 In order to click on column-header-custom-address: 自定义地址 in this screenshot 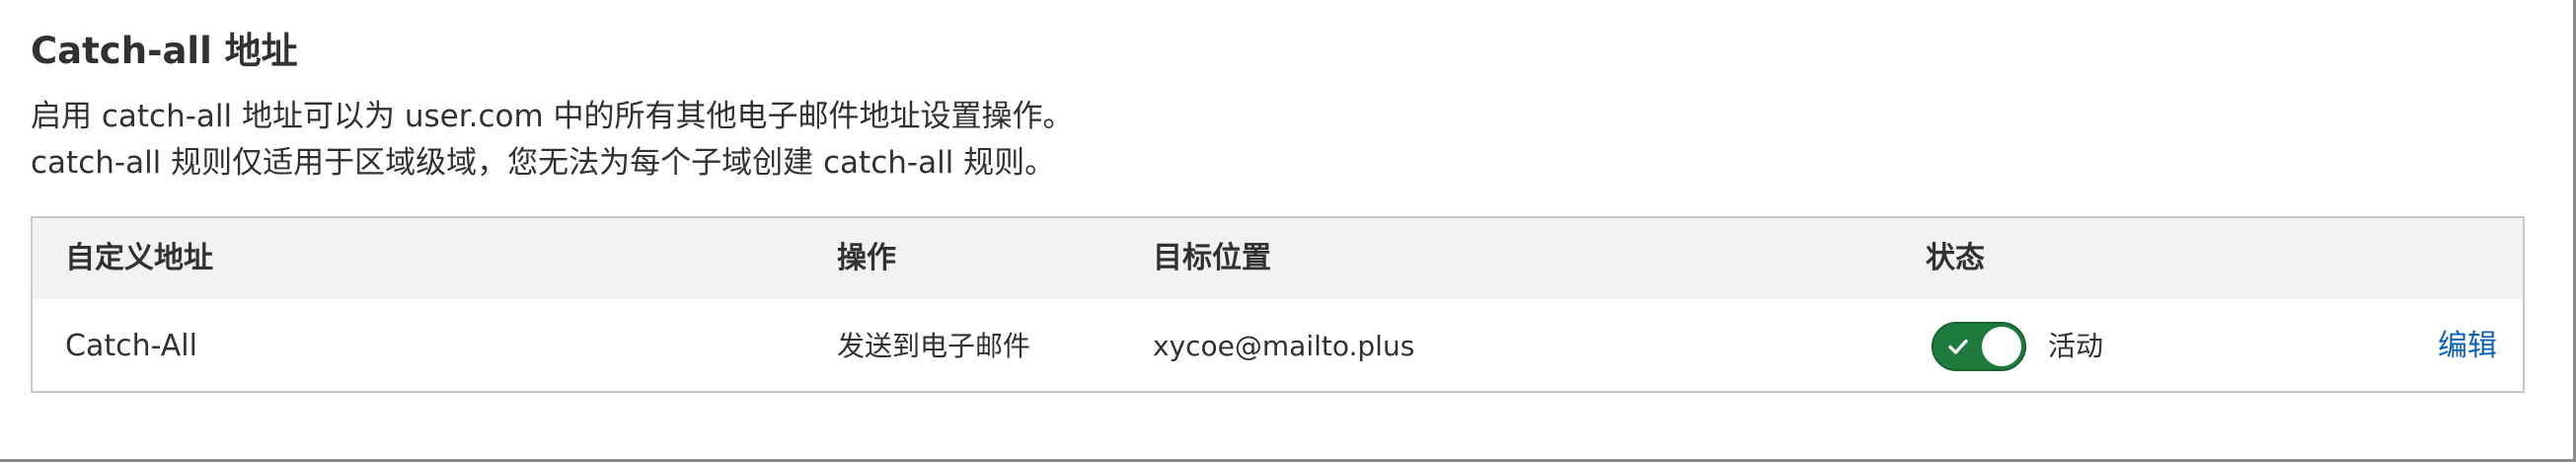, I will do `click(139, 258)`.